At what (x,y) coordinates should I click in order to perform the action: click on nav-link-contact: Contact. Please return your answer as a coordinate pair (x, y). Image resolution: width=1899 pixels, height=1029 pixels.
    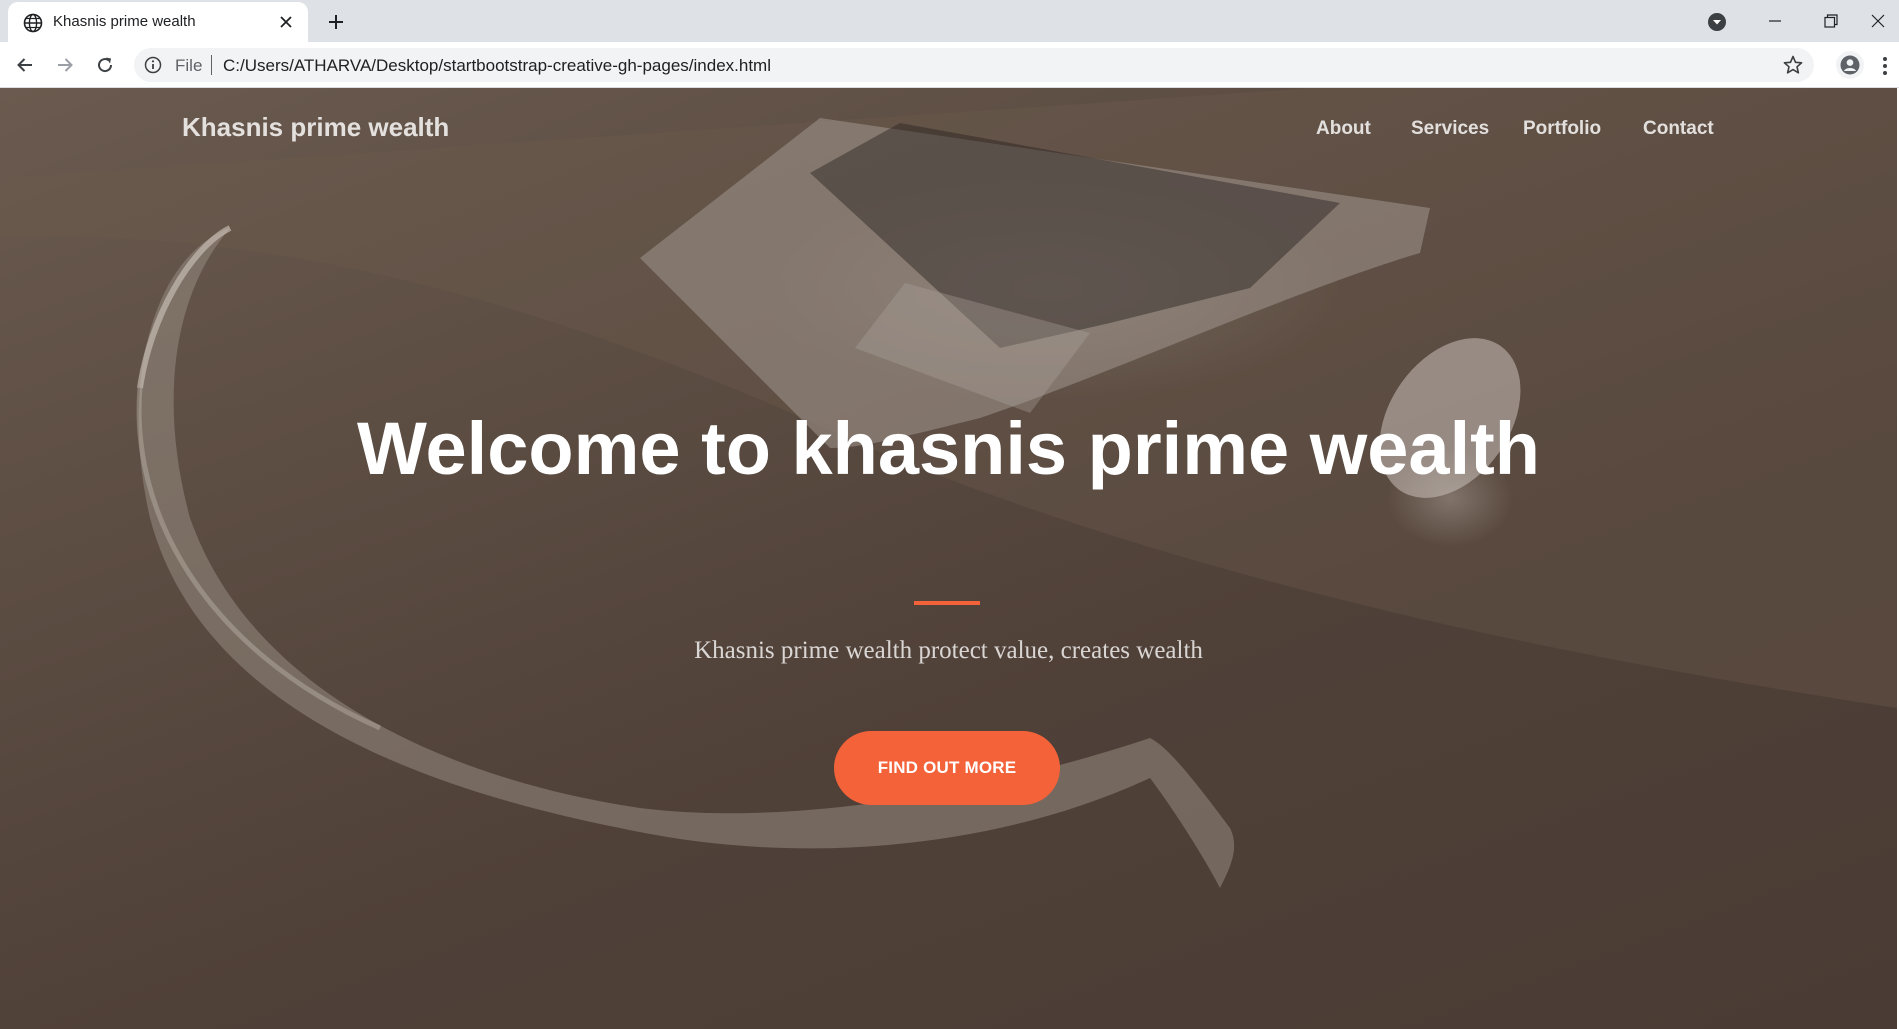
    Looking at the image, I should click on (1678, 129).